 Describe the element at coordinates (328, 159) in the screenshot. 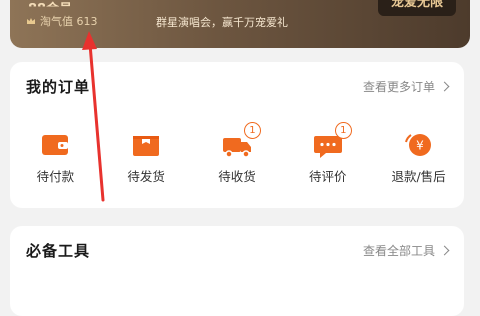

I see `order-pending-review: 1 待评价` at that location.